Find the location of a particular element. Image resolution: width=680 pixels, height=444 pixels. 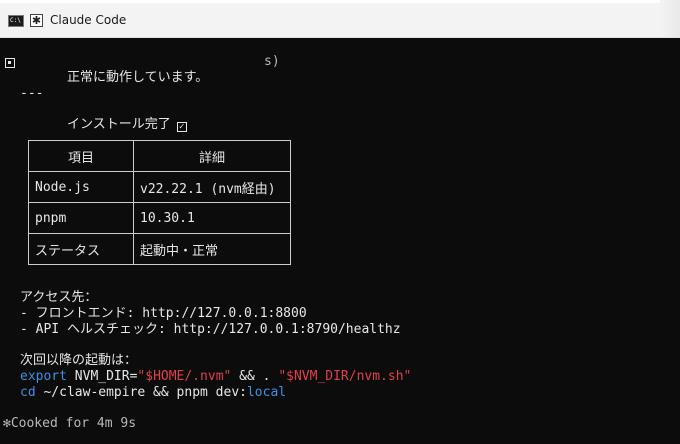

asterisk-icon: ✱ is located at coordinates (36, 20).